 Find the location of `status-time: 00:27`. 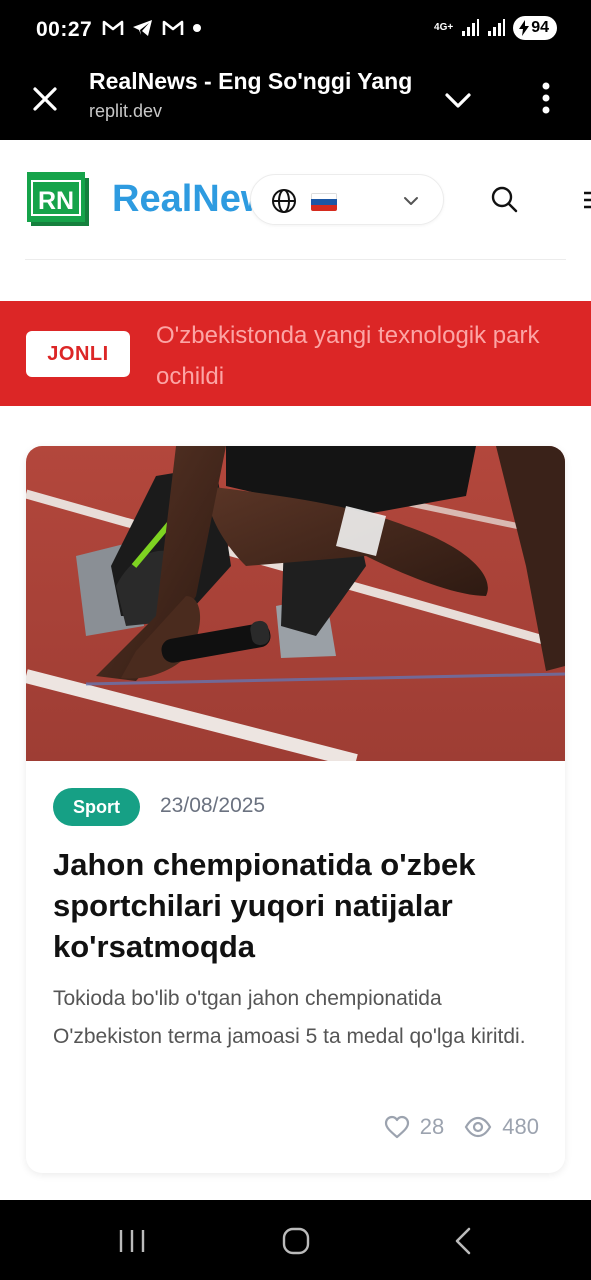

status-time: 00:27 is located at coordinates (64, 29).